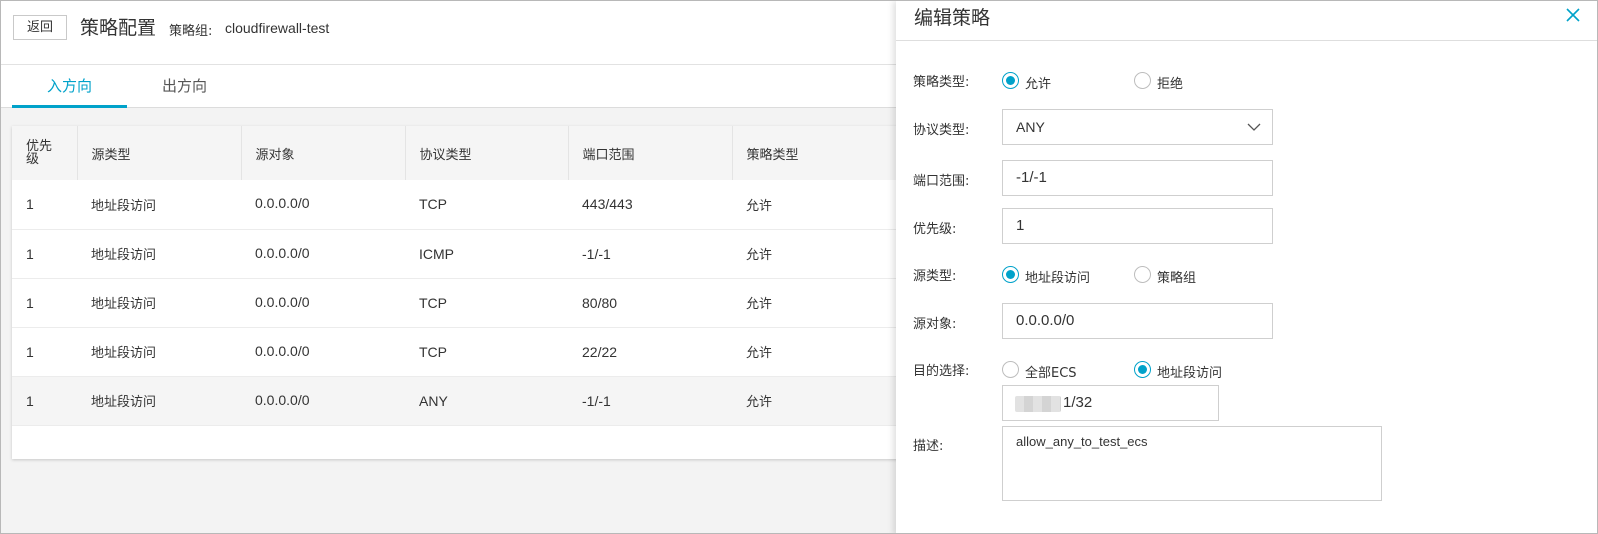  Describe the element at coordinates (935, 276) in the screenshot. I see `source-type-label: 源类型:` at that location.